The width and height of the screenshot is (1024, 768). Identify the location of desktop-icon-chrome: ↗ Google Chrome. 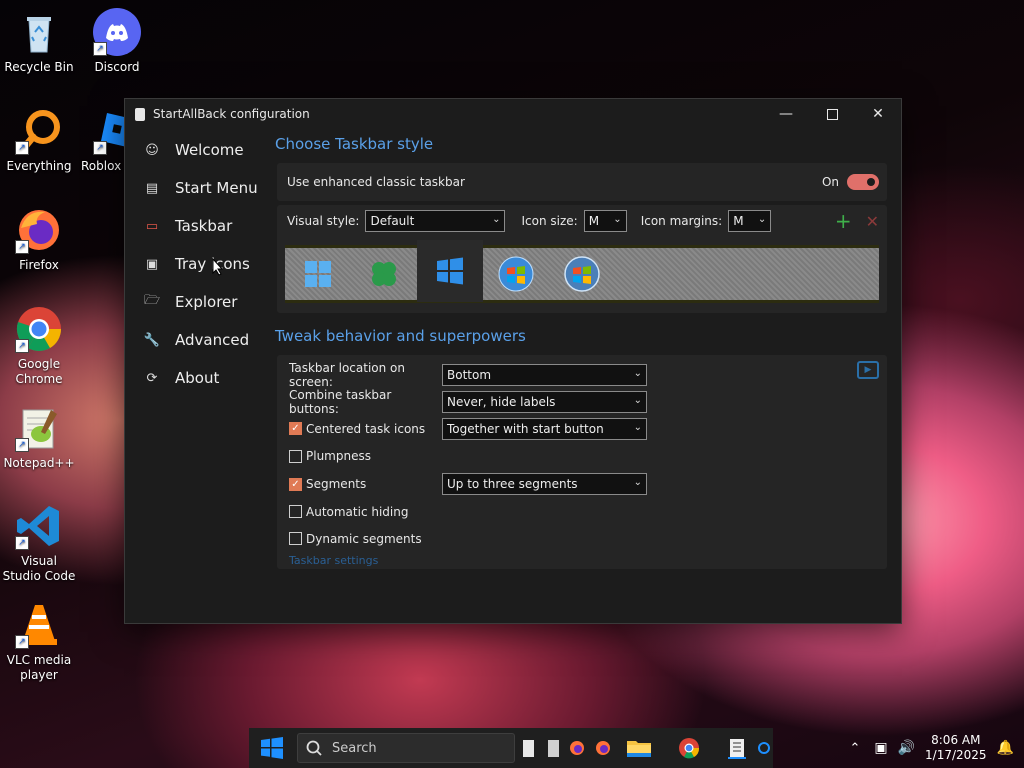
(39, 346).